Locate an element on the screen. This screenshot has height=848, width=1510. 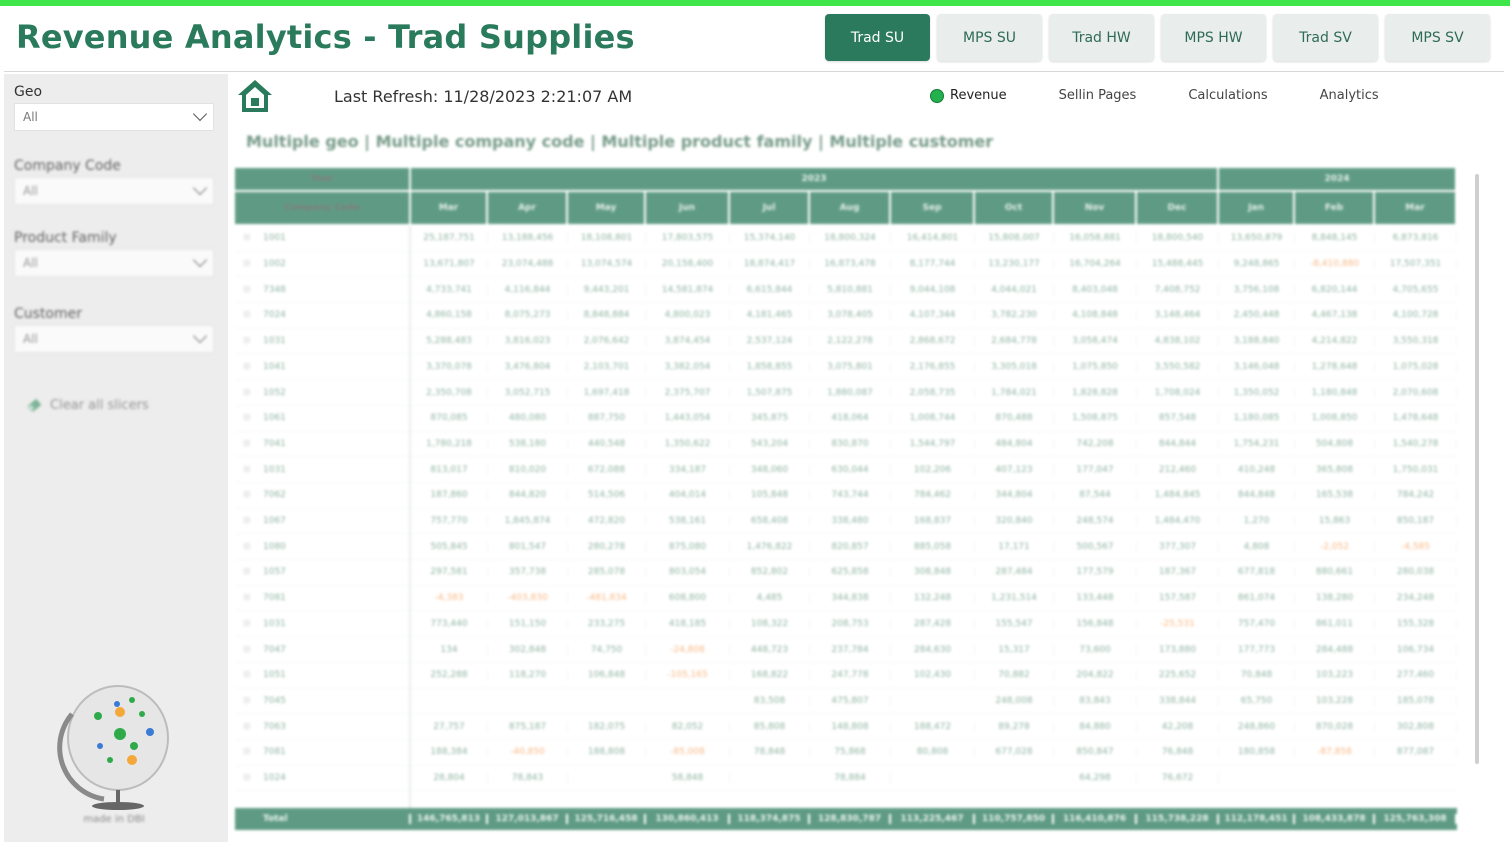
matrix-month-header: Jan is located at coordinates (1257, 208).